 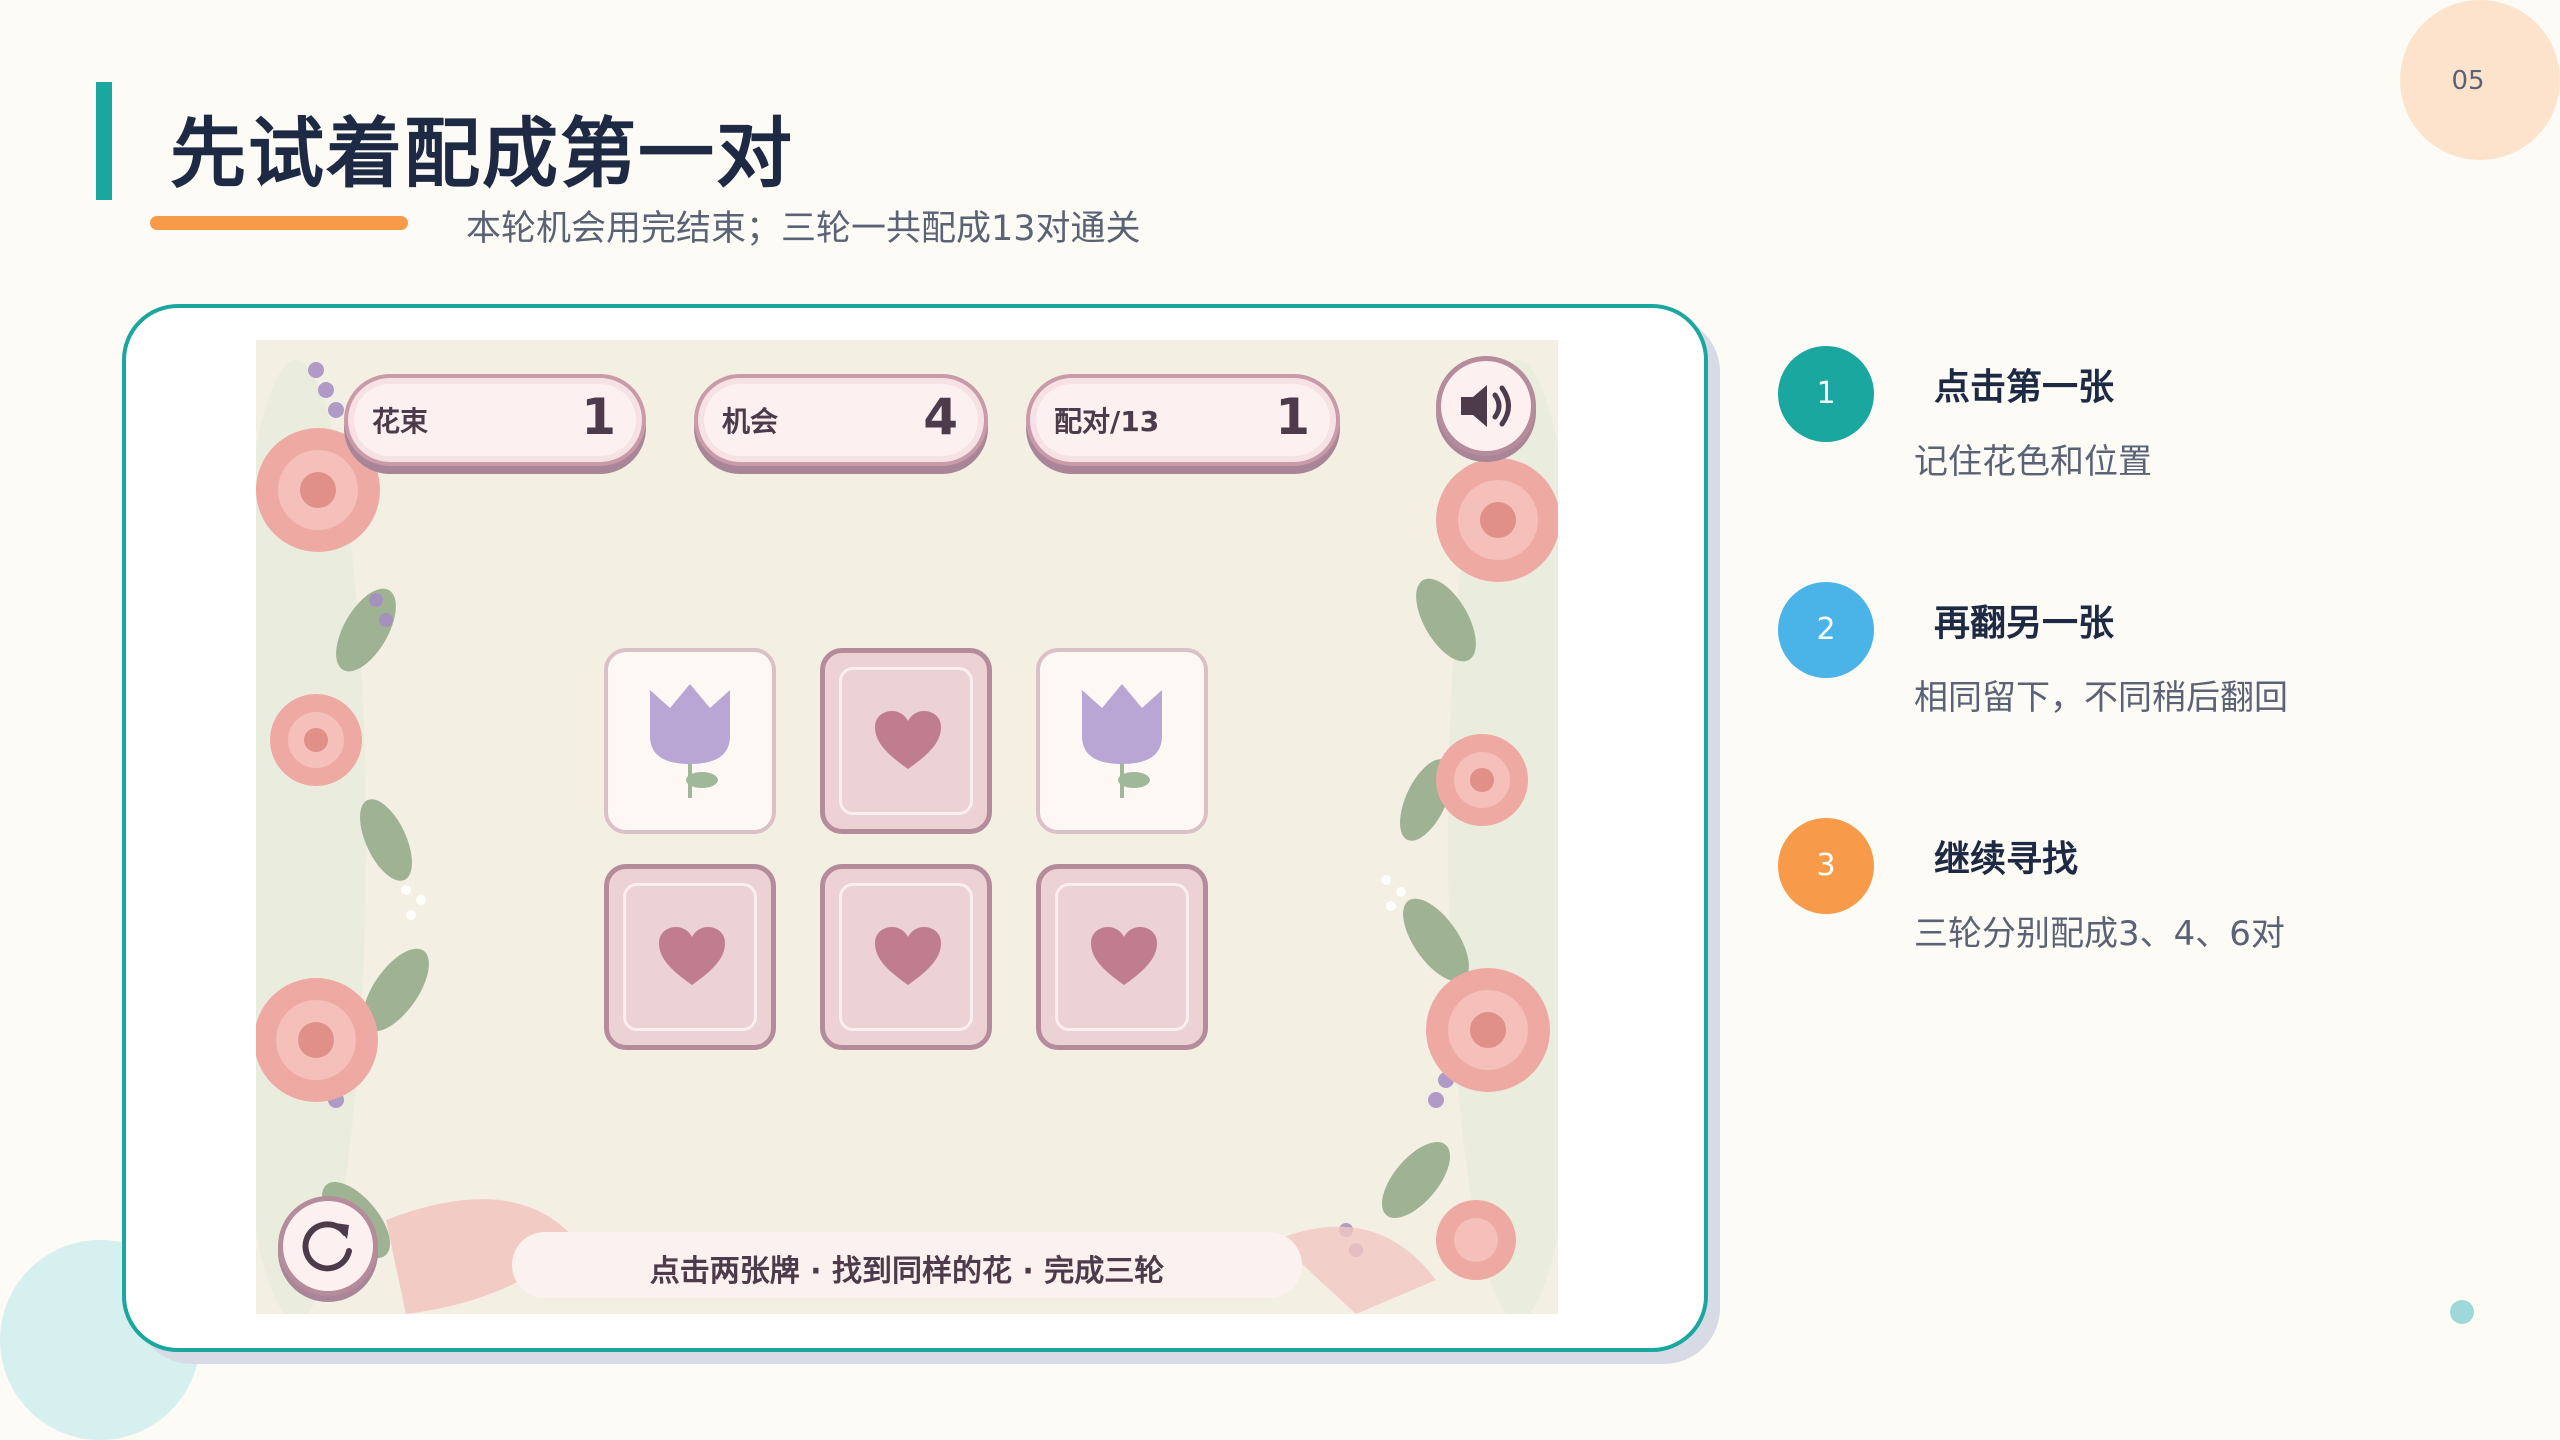 I want to click on stat-chances-value: 4, so click(x=940, y=417).